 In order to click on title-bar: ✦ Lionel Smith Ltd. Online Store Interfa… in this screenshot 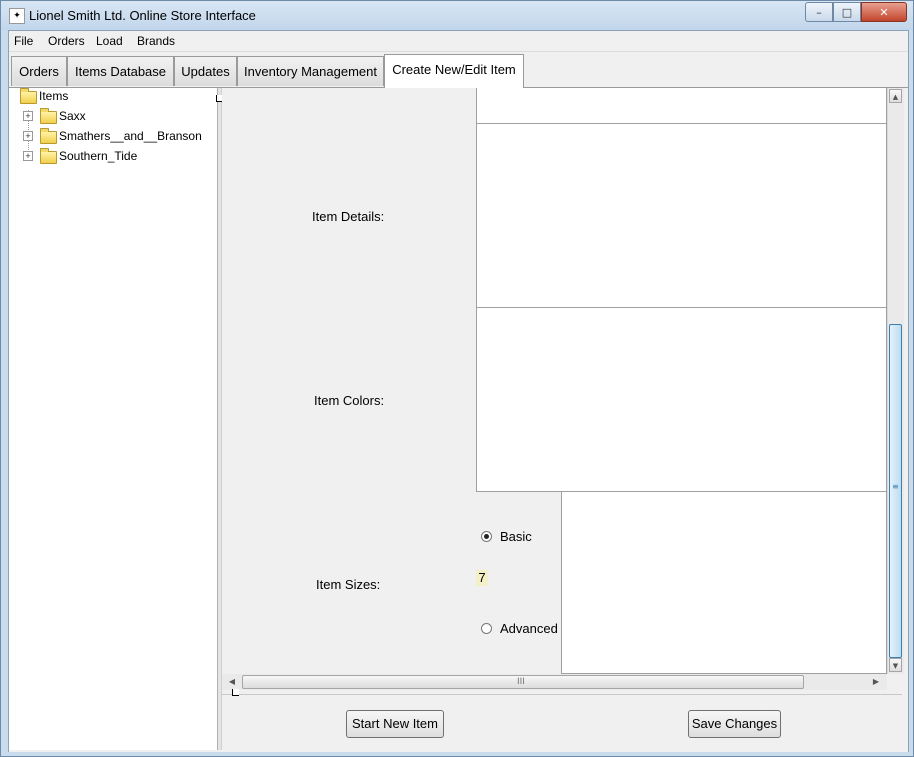, I will do `click(457, 15)`.